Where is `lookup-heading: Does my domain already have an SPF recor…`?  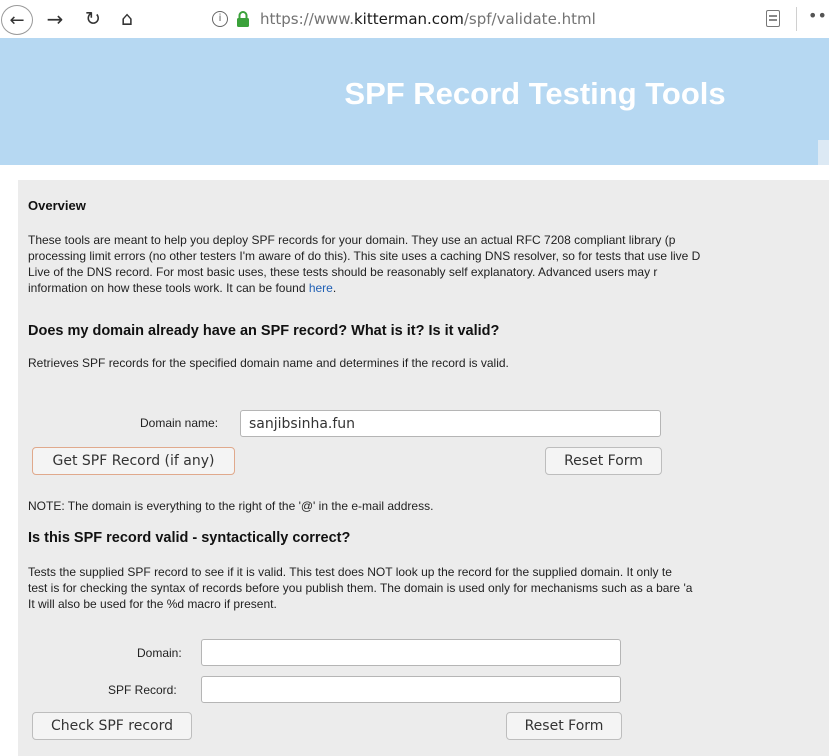 lookup-heading: Does my domain already have an SPF recor… is located at coordinates (264, 331).